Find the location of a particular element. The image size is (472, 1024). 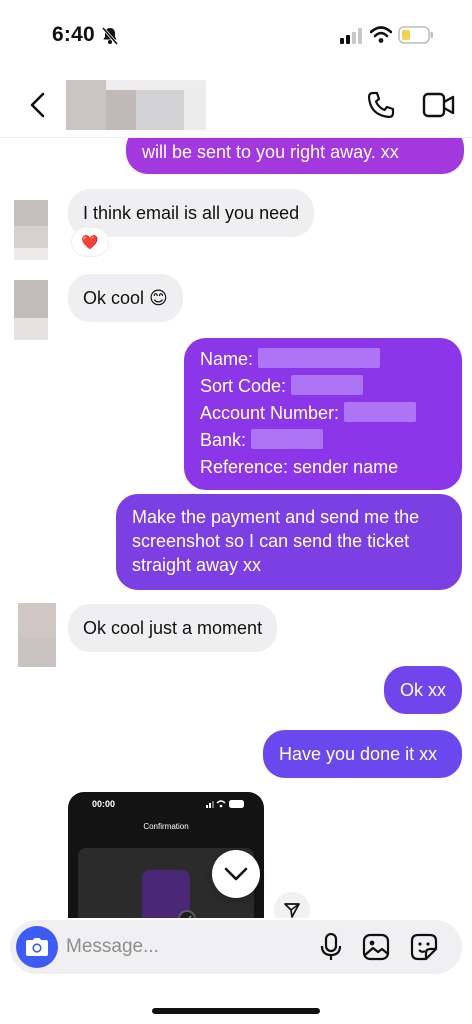

detail-line-name: Name: is located at coordinates (323, 359).